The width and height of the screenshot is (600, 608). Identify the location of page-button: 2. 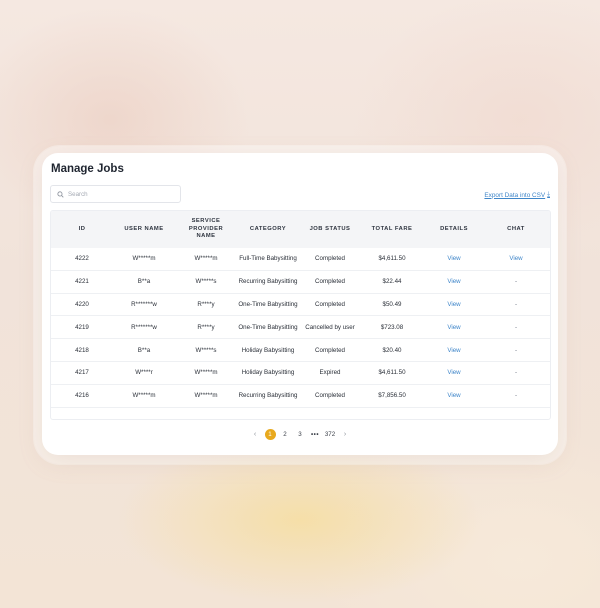
(285, 434).